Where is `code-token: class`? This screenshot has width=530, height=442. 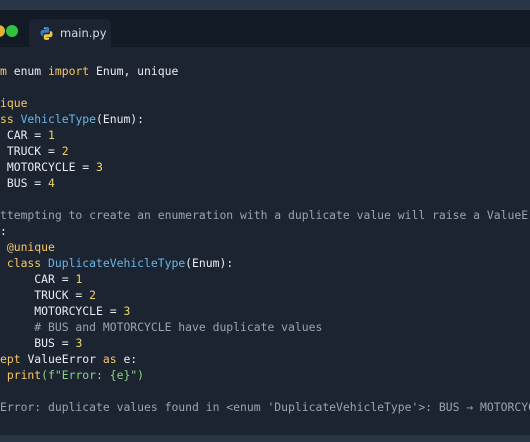 code-token: class is located at coordinates (24, 263).